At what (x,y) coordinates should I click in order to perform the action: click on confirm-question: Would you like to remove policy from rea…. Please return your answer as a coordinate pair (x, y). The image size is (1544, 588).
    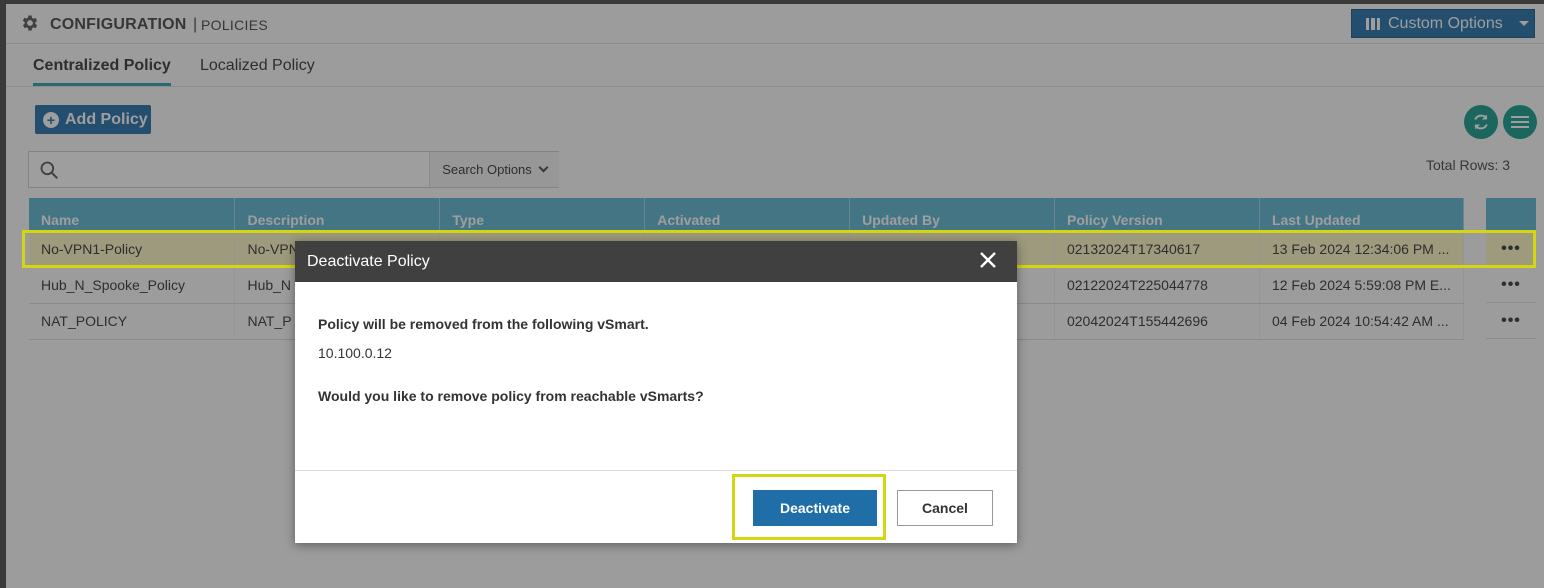
    Looking at the image, I should click on (511, 396).